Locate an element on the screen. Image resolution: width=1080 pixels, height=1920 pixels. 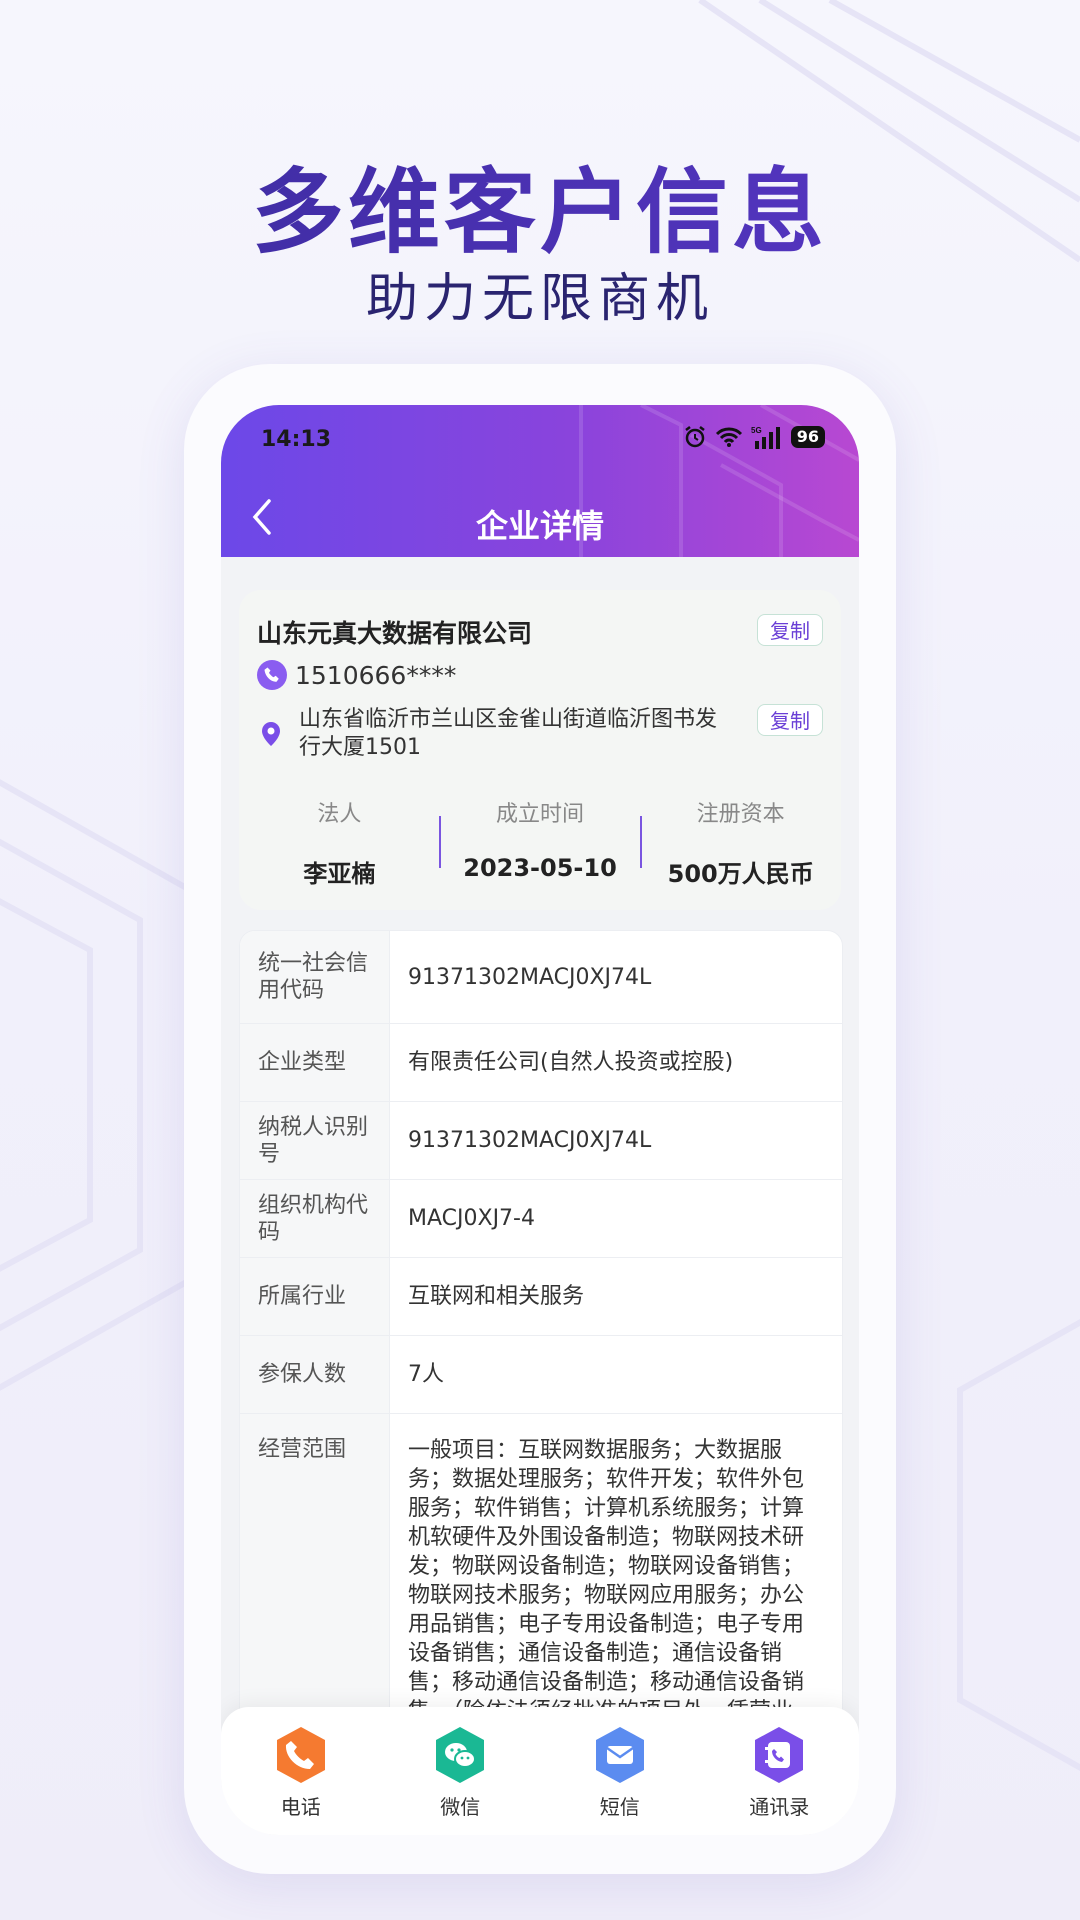
tab-label: 微信 is located at coordinates (460, 1807).